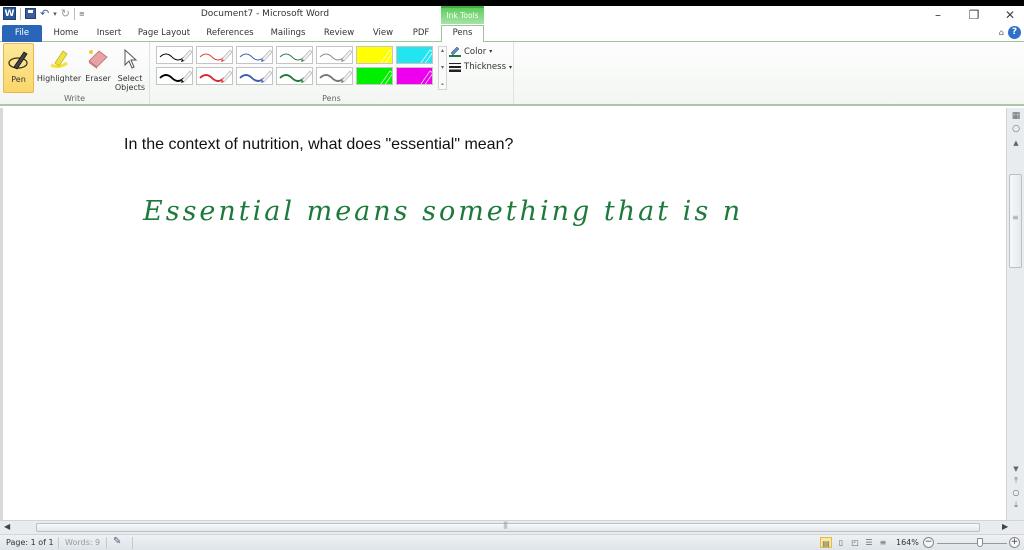 This screenshot has width=1024, height=550. I want to click on pens-group-label: Pens, so click(331, 98).